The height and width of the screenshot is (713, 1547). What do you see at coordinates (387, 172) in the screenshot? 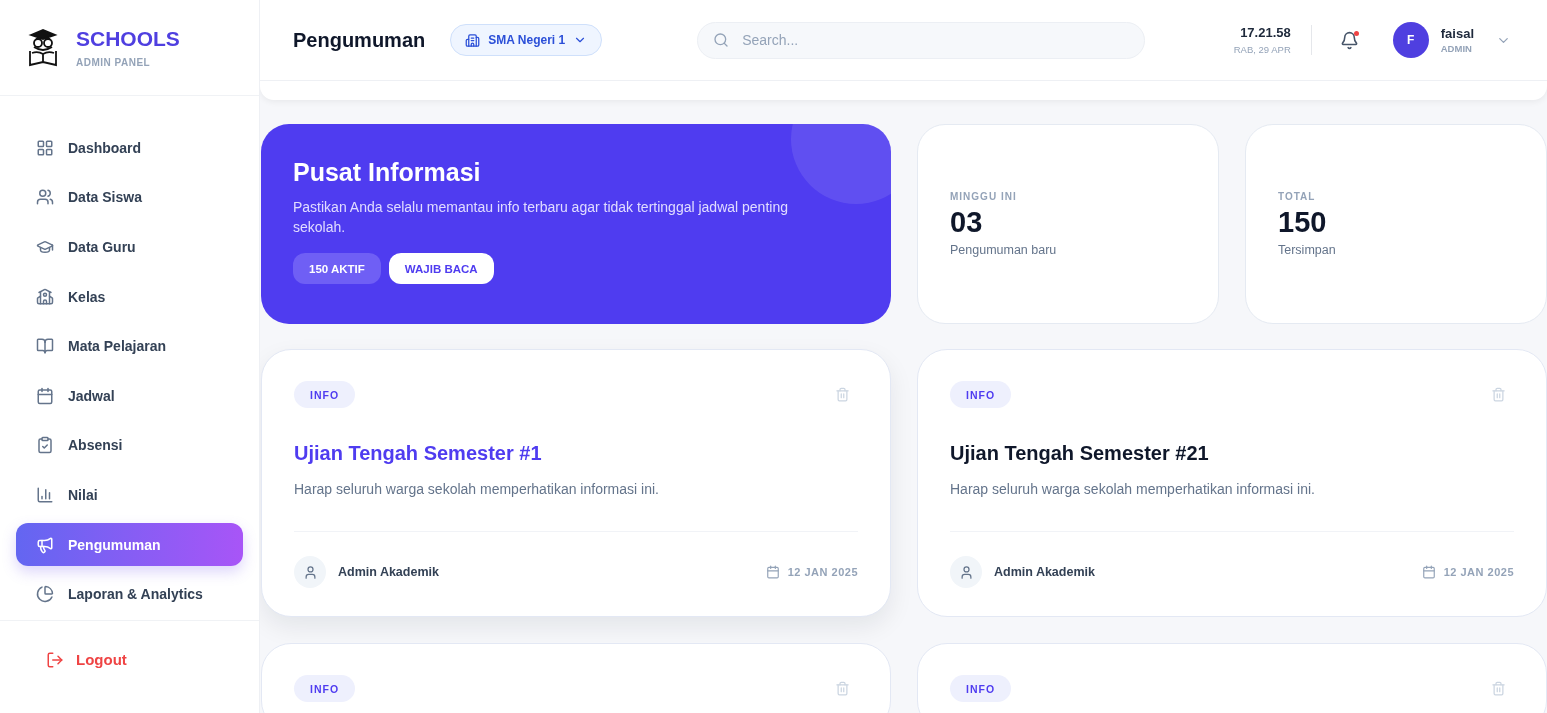
I see `hero-title: Pusat Informasi` at bounding box center [387, 172].